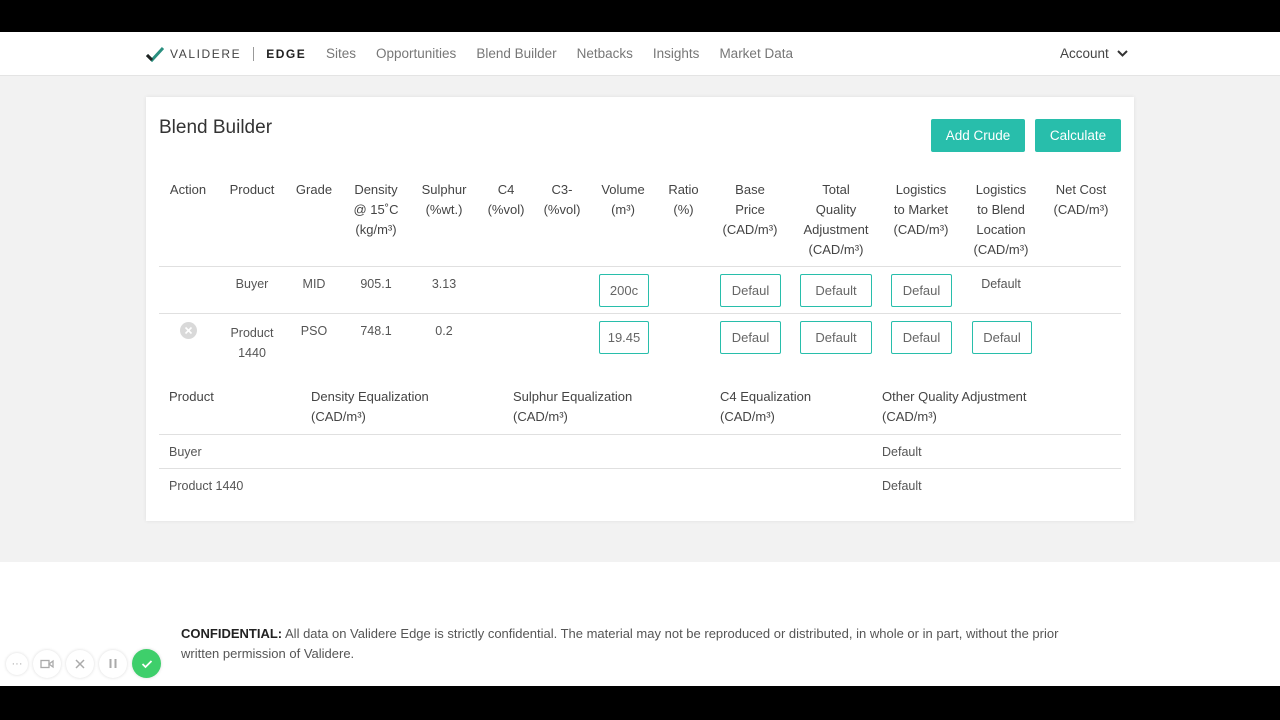  I want to click on col-header-grade: Grade, so click(314, 190).